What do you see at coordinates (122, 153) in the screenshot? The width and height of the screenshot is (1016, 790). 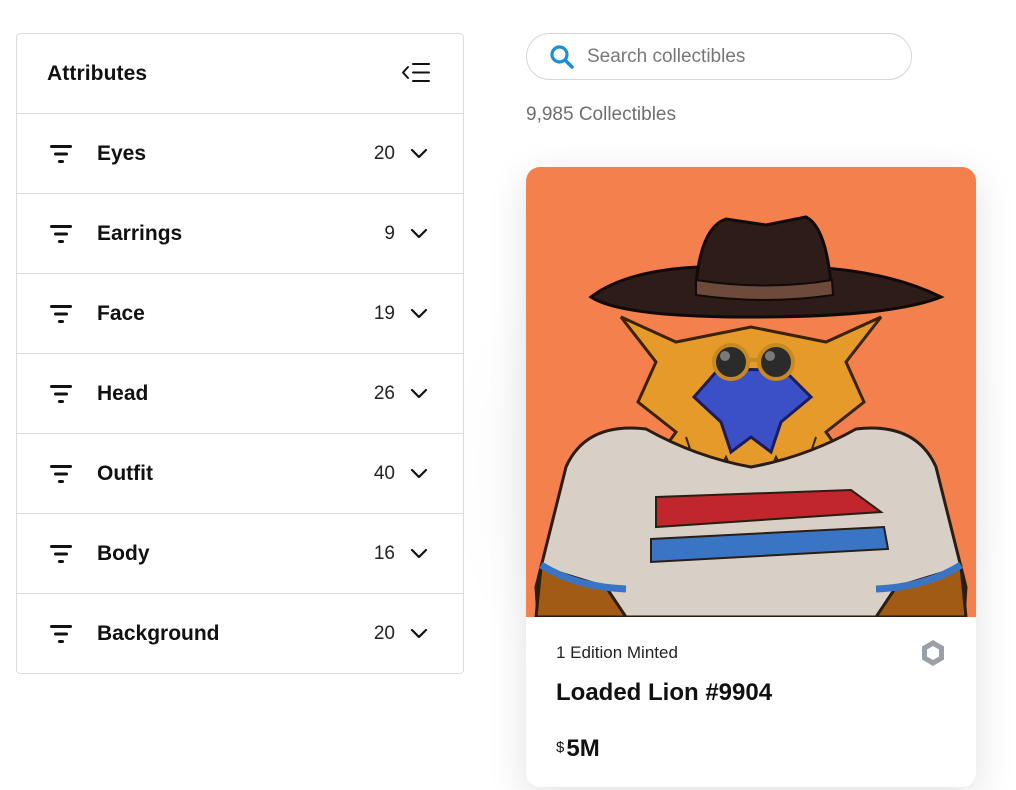 I see `attribute-label: Eyes` at bounding box center [122, 153].